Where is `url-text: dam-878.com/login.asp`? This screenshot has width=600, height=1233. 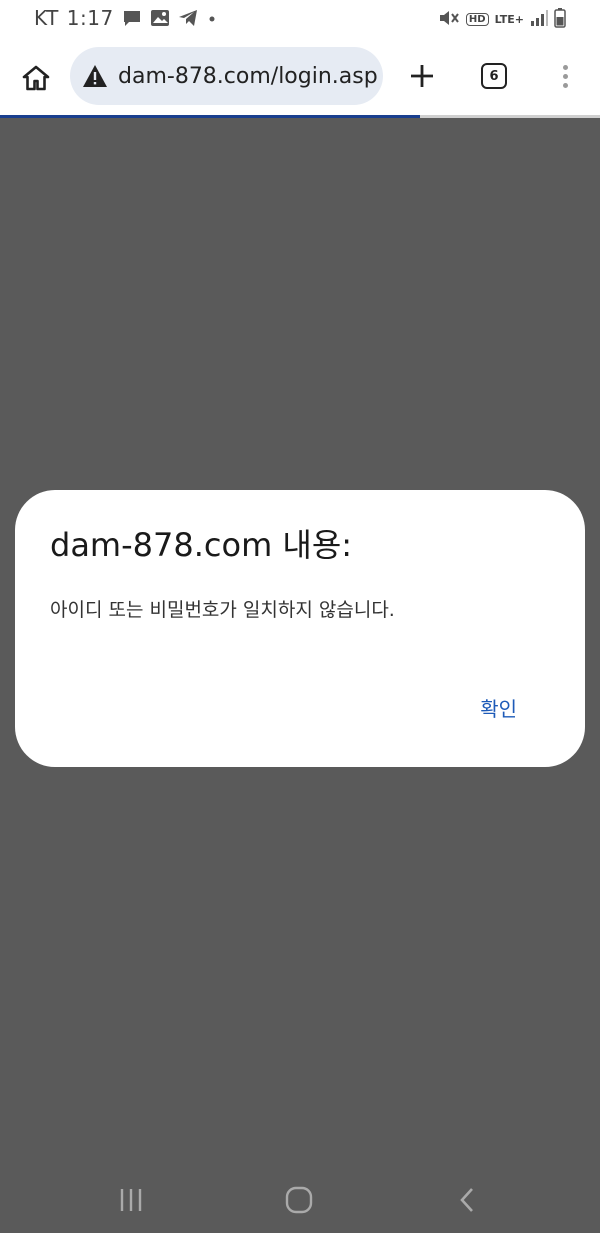
url-text: dam-878.com/login.asp is located at coordinates (248, 76).